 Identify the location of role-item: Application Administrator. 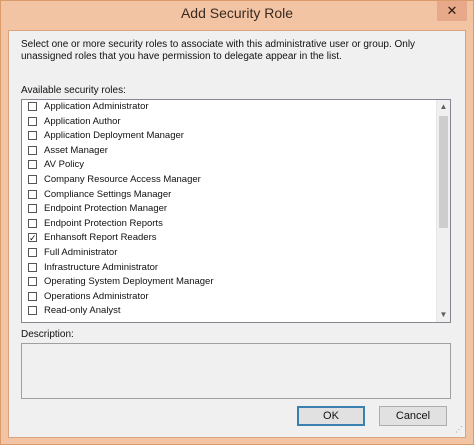
(229, 107).